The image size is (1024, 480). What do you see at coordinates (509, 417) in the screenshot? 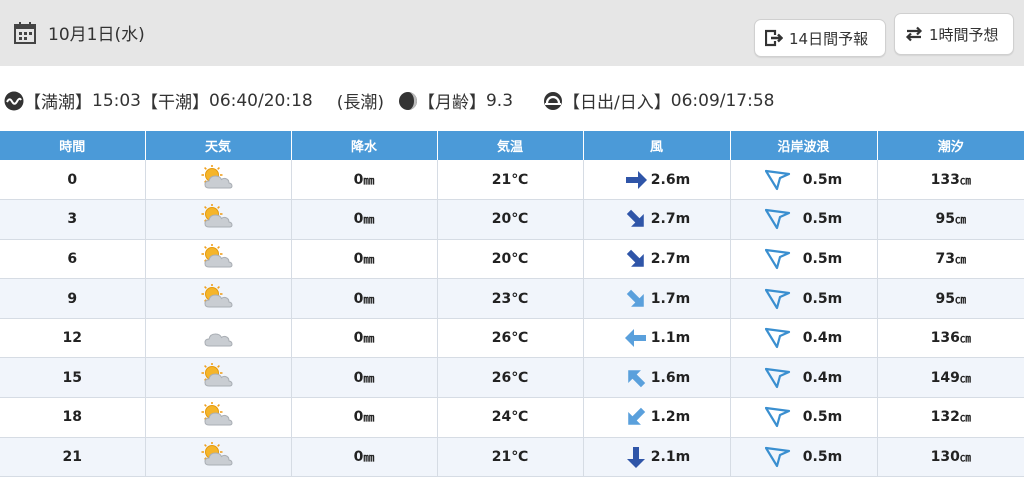
I see `cell-temp: 24℃` at bounding box center [509, 417].